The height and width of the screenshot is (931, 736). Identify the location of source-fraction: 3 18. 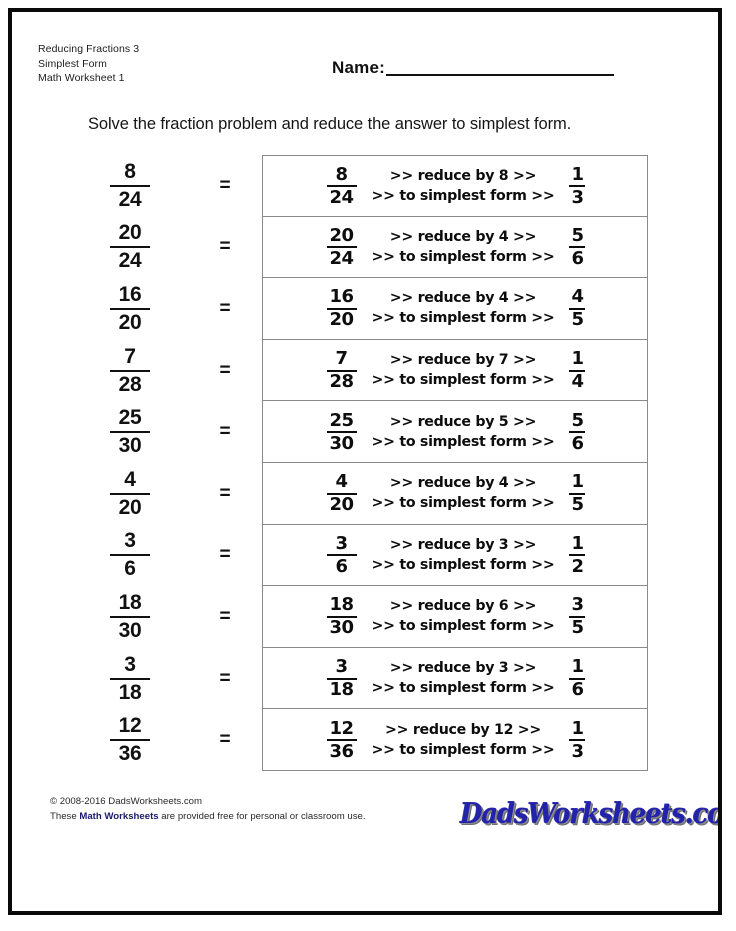
(342, 678).